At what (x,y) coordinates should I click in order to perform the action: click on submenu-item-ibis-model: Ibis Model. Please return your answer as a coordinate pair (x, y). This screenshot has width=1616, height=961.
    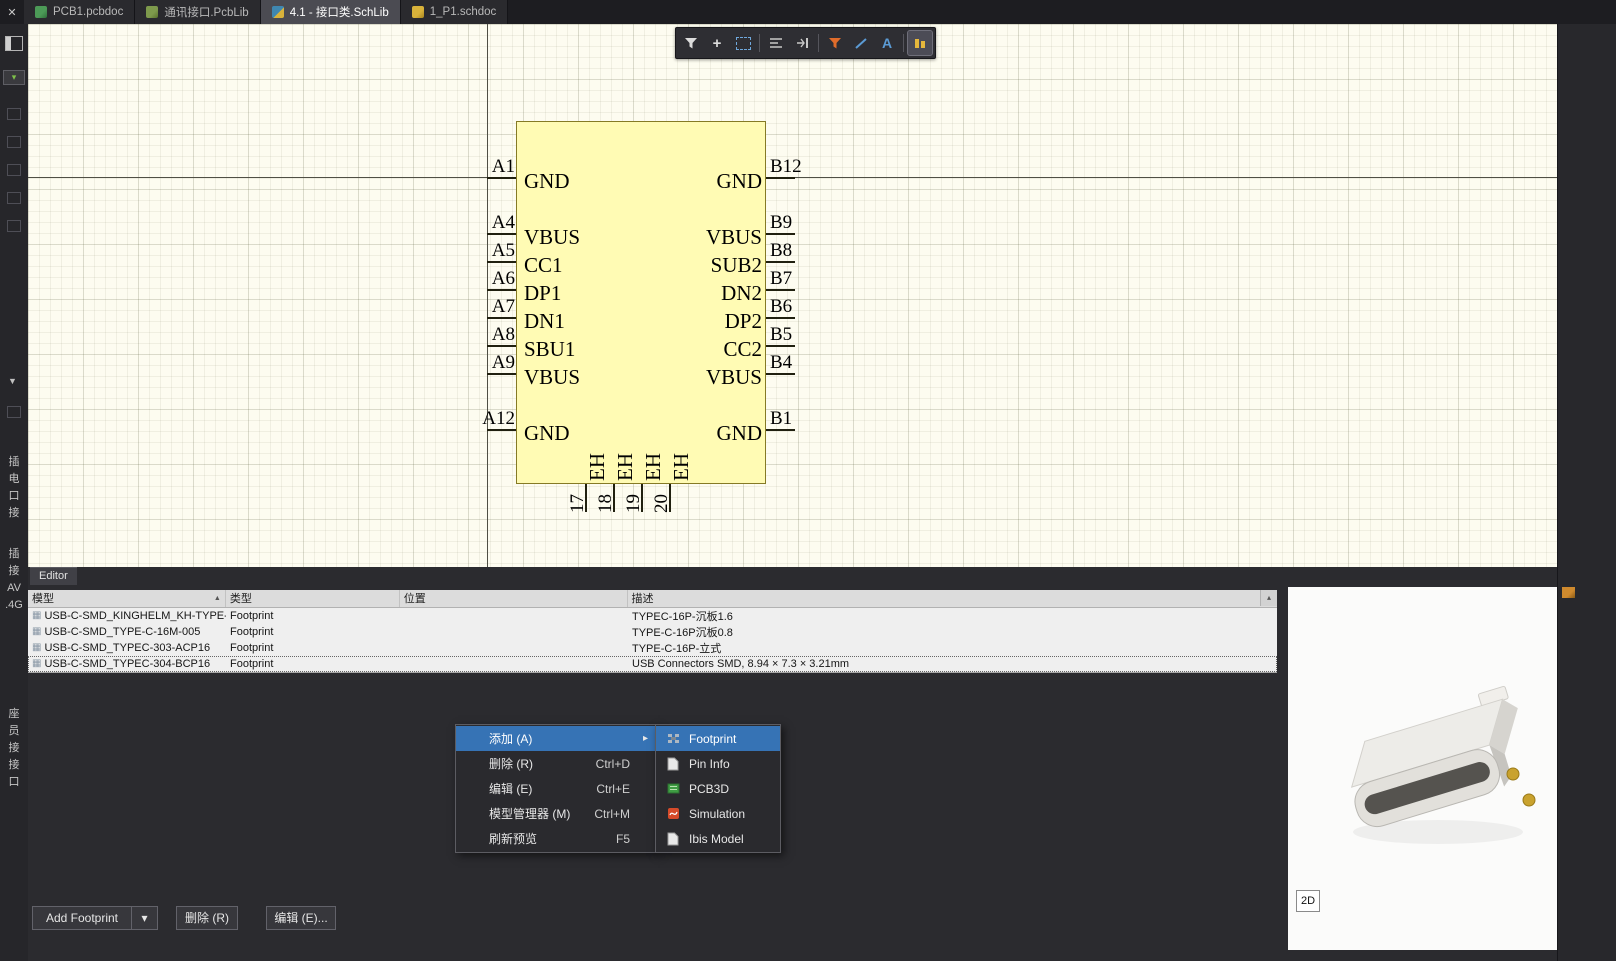
    Looking at the image, I should click on (718, 838).